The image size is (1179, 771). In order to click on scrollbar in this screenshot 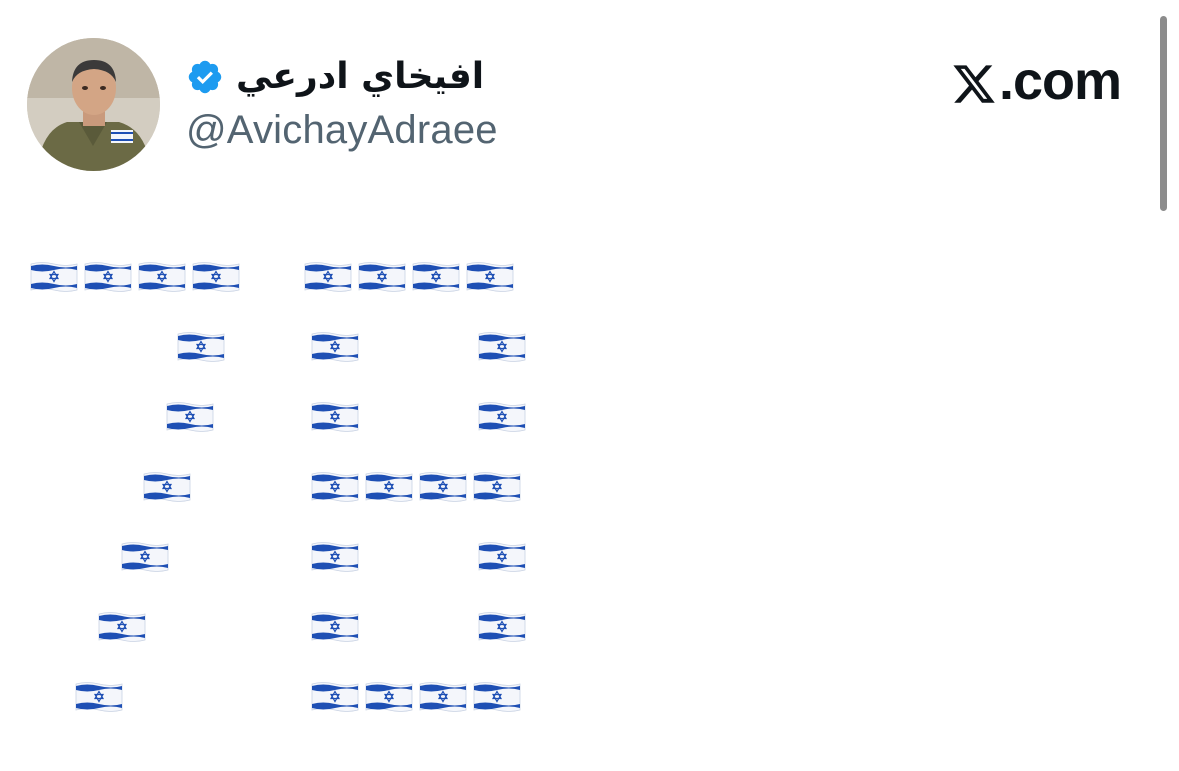, I will do `click(1163, 113)`.